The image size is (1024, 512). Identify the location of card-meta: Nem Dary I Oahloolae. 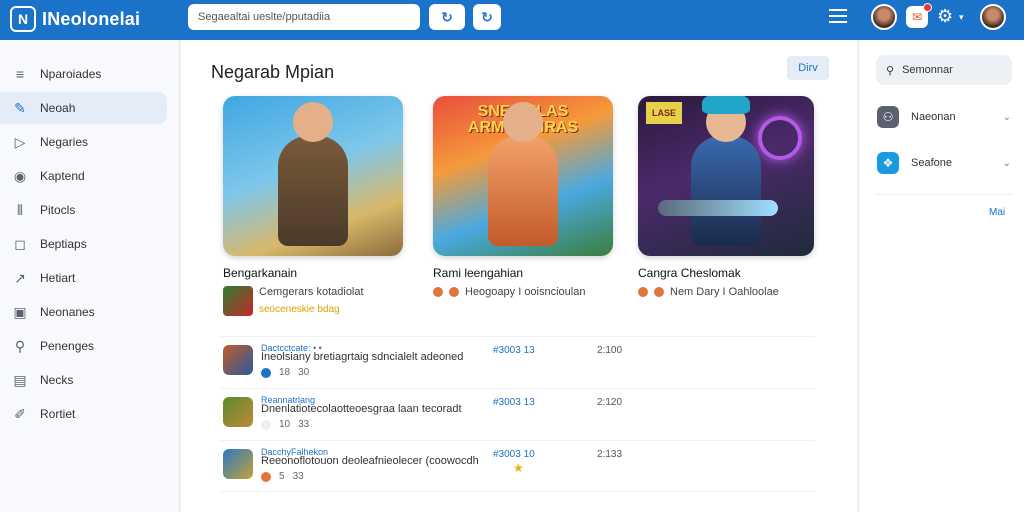
(726, 292).